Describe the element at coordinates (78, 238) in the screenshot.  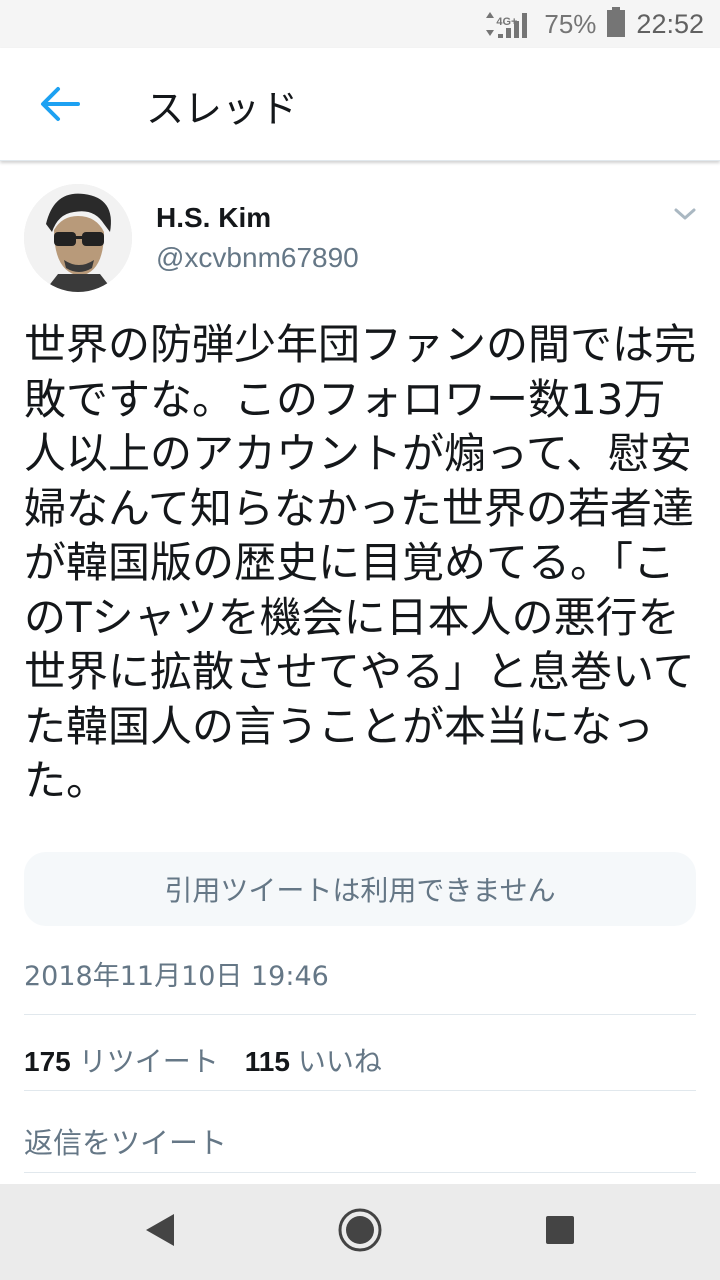
I see `avatar` at that location.